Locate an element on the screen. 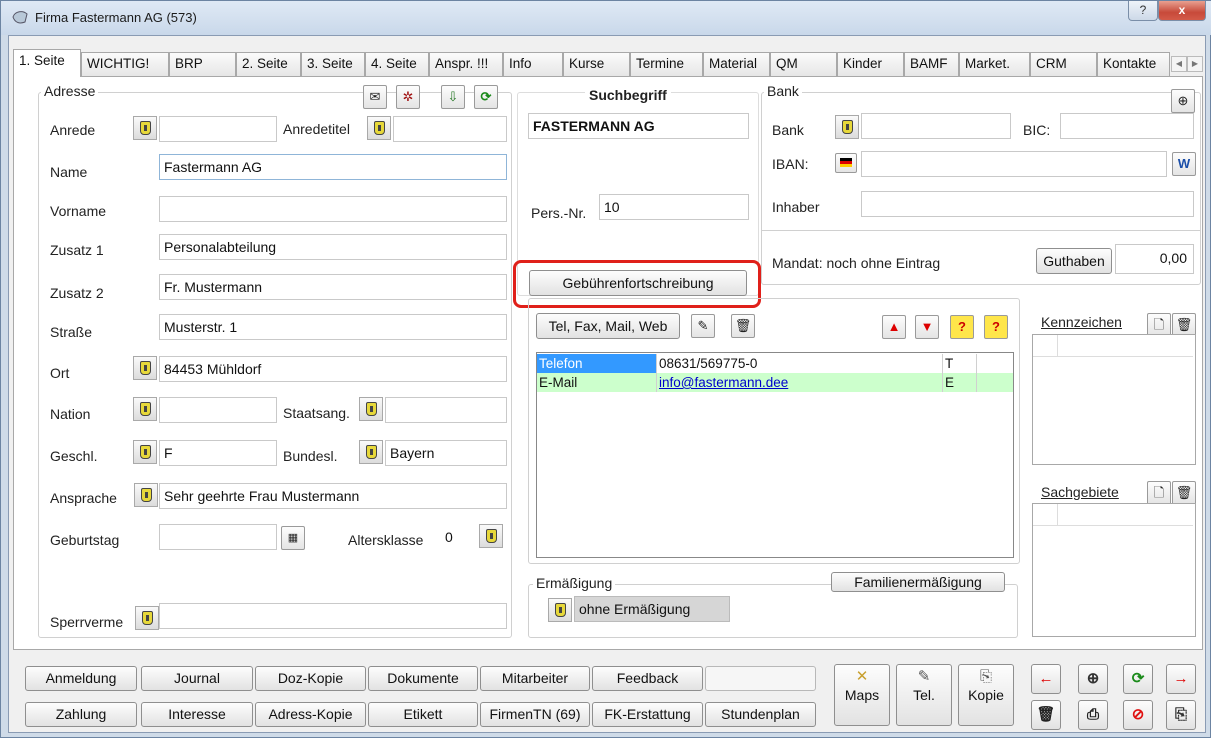 This screenshot has width=1211, height=738. bundesl-picker-icon is located at coordinates (371, 452).